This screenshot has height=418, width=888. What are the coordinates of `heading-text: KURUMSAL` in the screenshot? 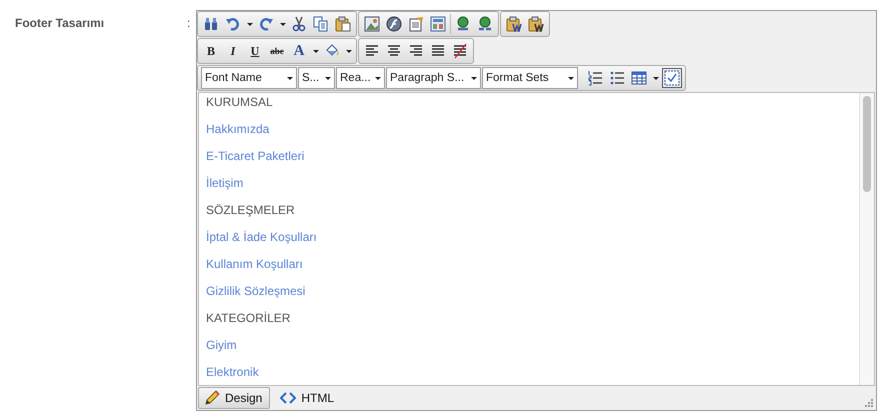 It's located at (240, 102).